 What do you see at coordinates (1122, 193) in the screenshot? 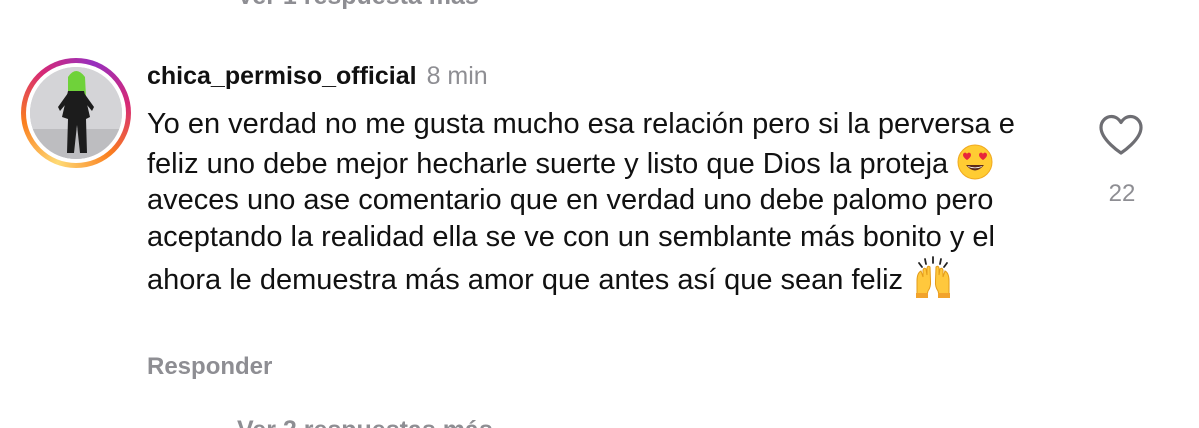
I see `like-count: 22` at bounding box center [1122, 193].